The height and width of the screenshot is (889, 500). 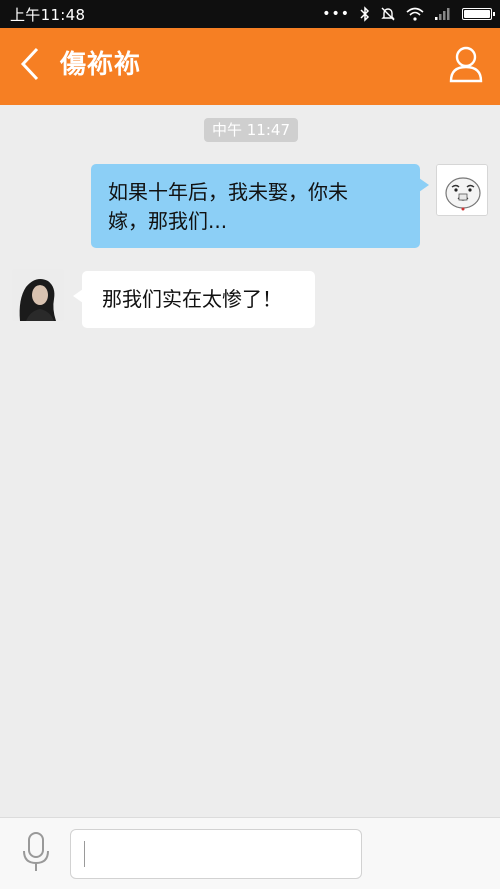 I want to click on bluetooth-icon, so click(x=365, y=14).